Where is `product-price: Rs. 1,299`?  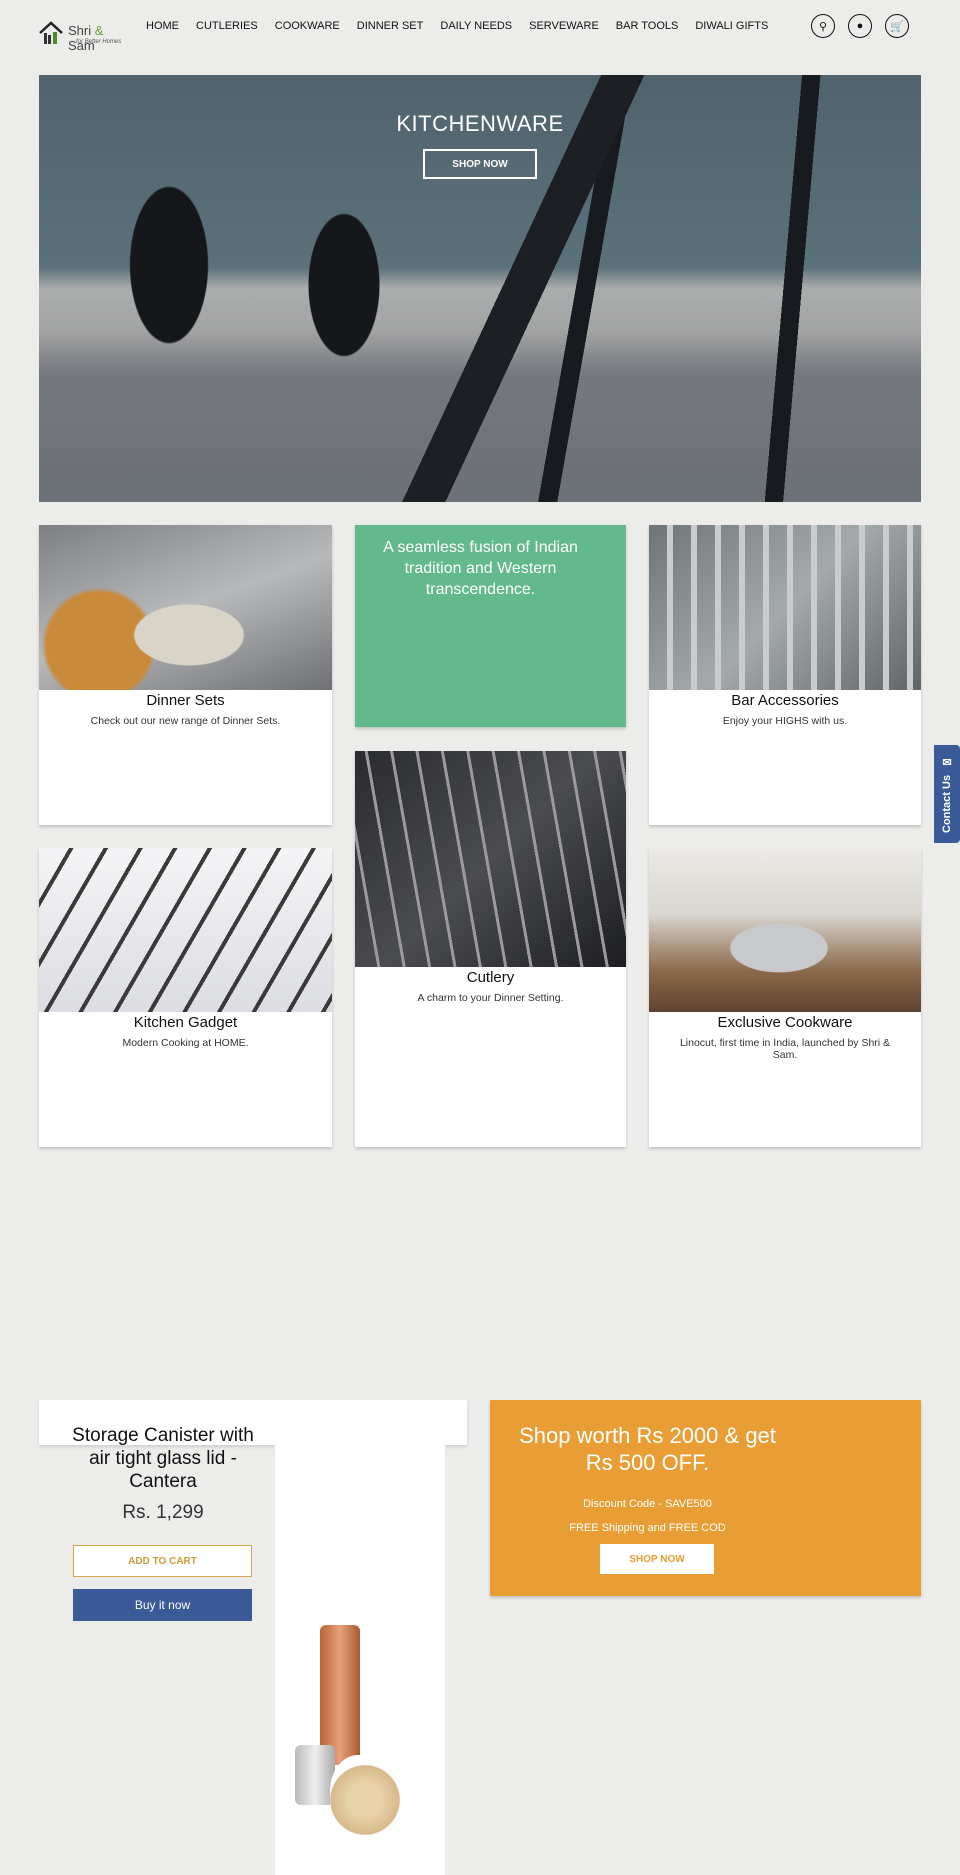
product-price: Rs. 1,299 is located at coordinates (163, 1512).